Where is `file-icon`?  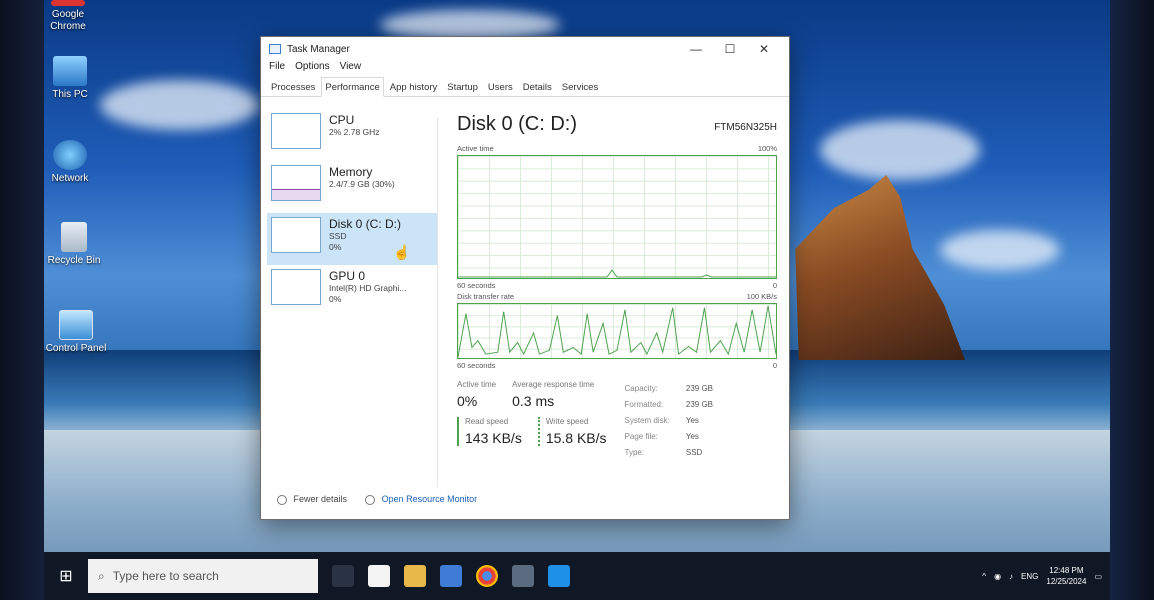 file-icon is located at coordinates (379, 576).